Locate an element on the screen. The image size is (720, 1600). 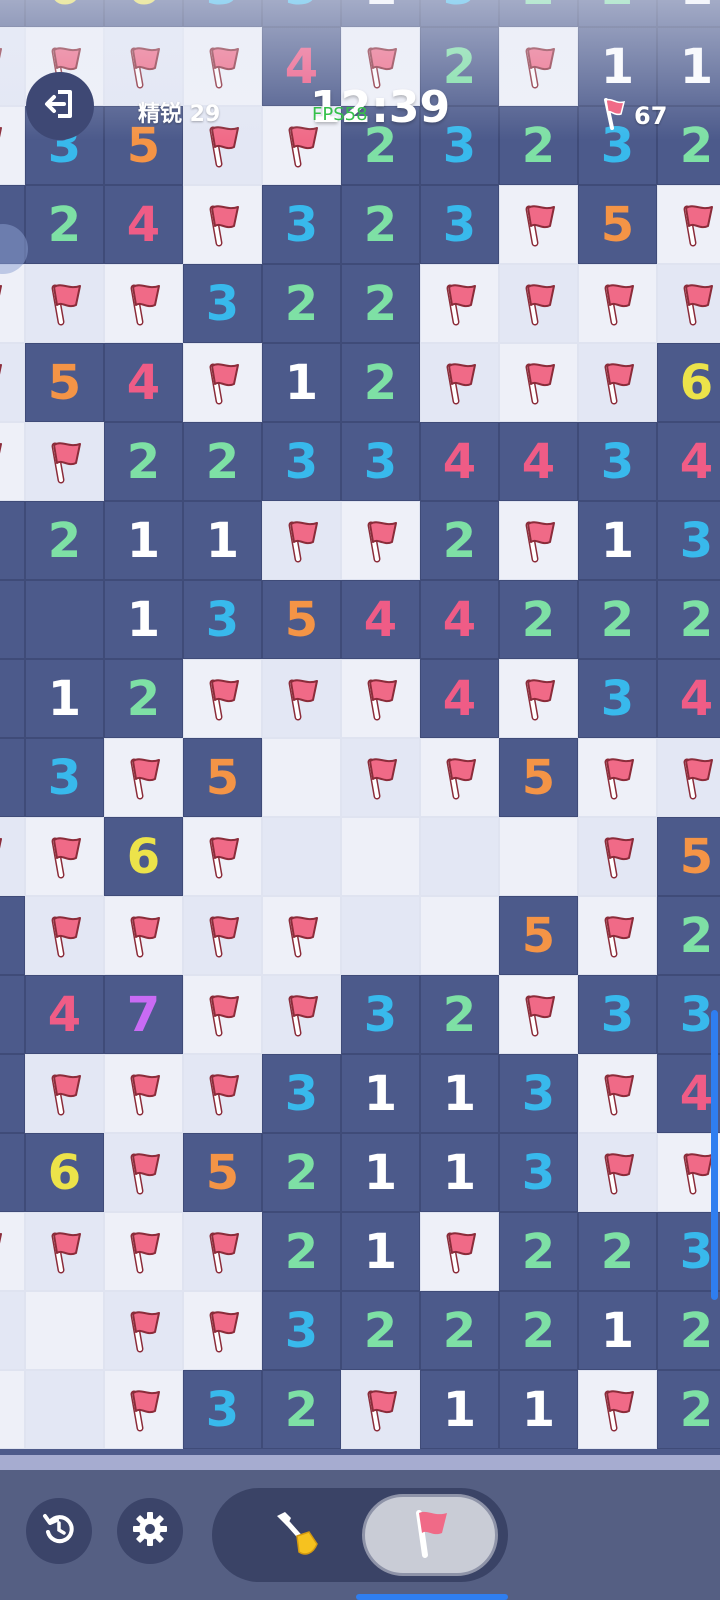
restart-button is located at coordinates (59, 1531).